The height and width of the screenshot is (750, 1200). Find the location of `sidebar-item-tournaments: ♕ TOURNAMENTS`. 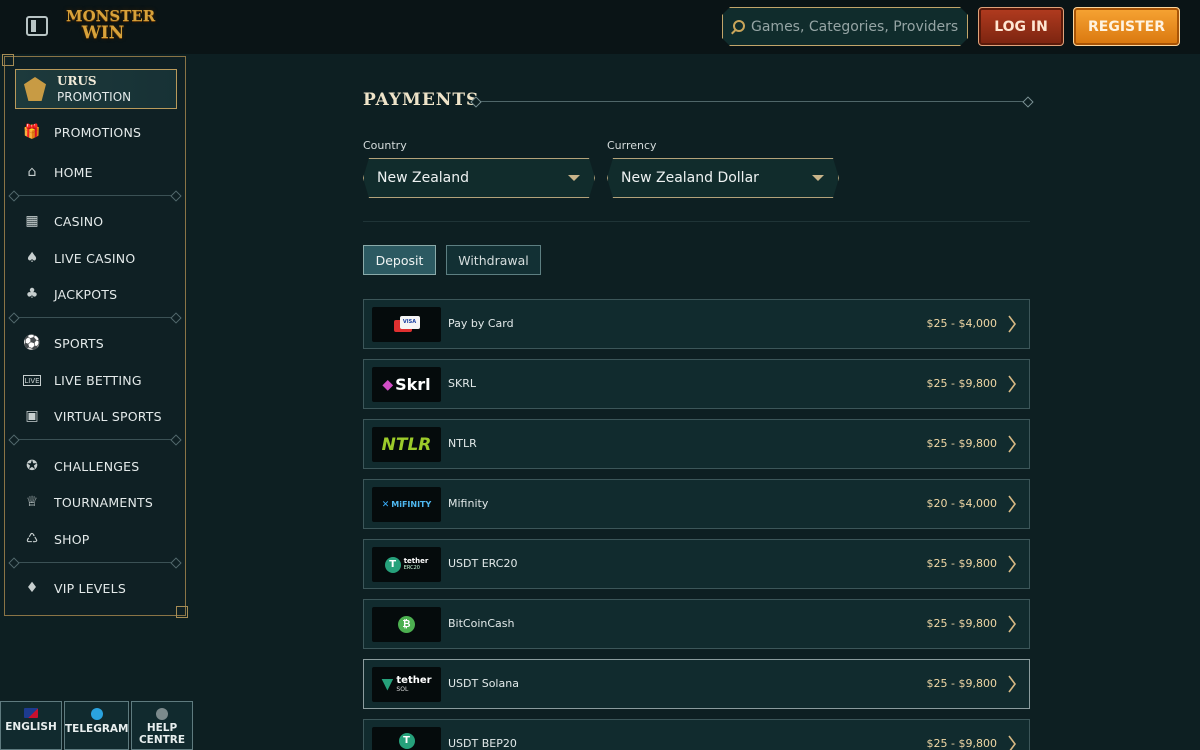

sidebar-item-tournaments: ♕ TOURNAMENTS is located at coordinates (103, 502).